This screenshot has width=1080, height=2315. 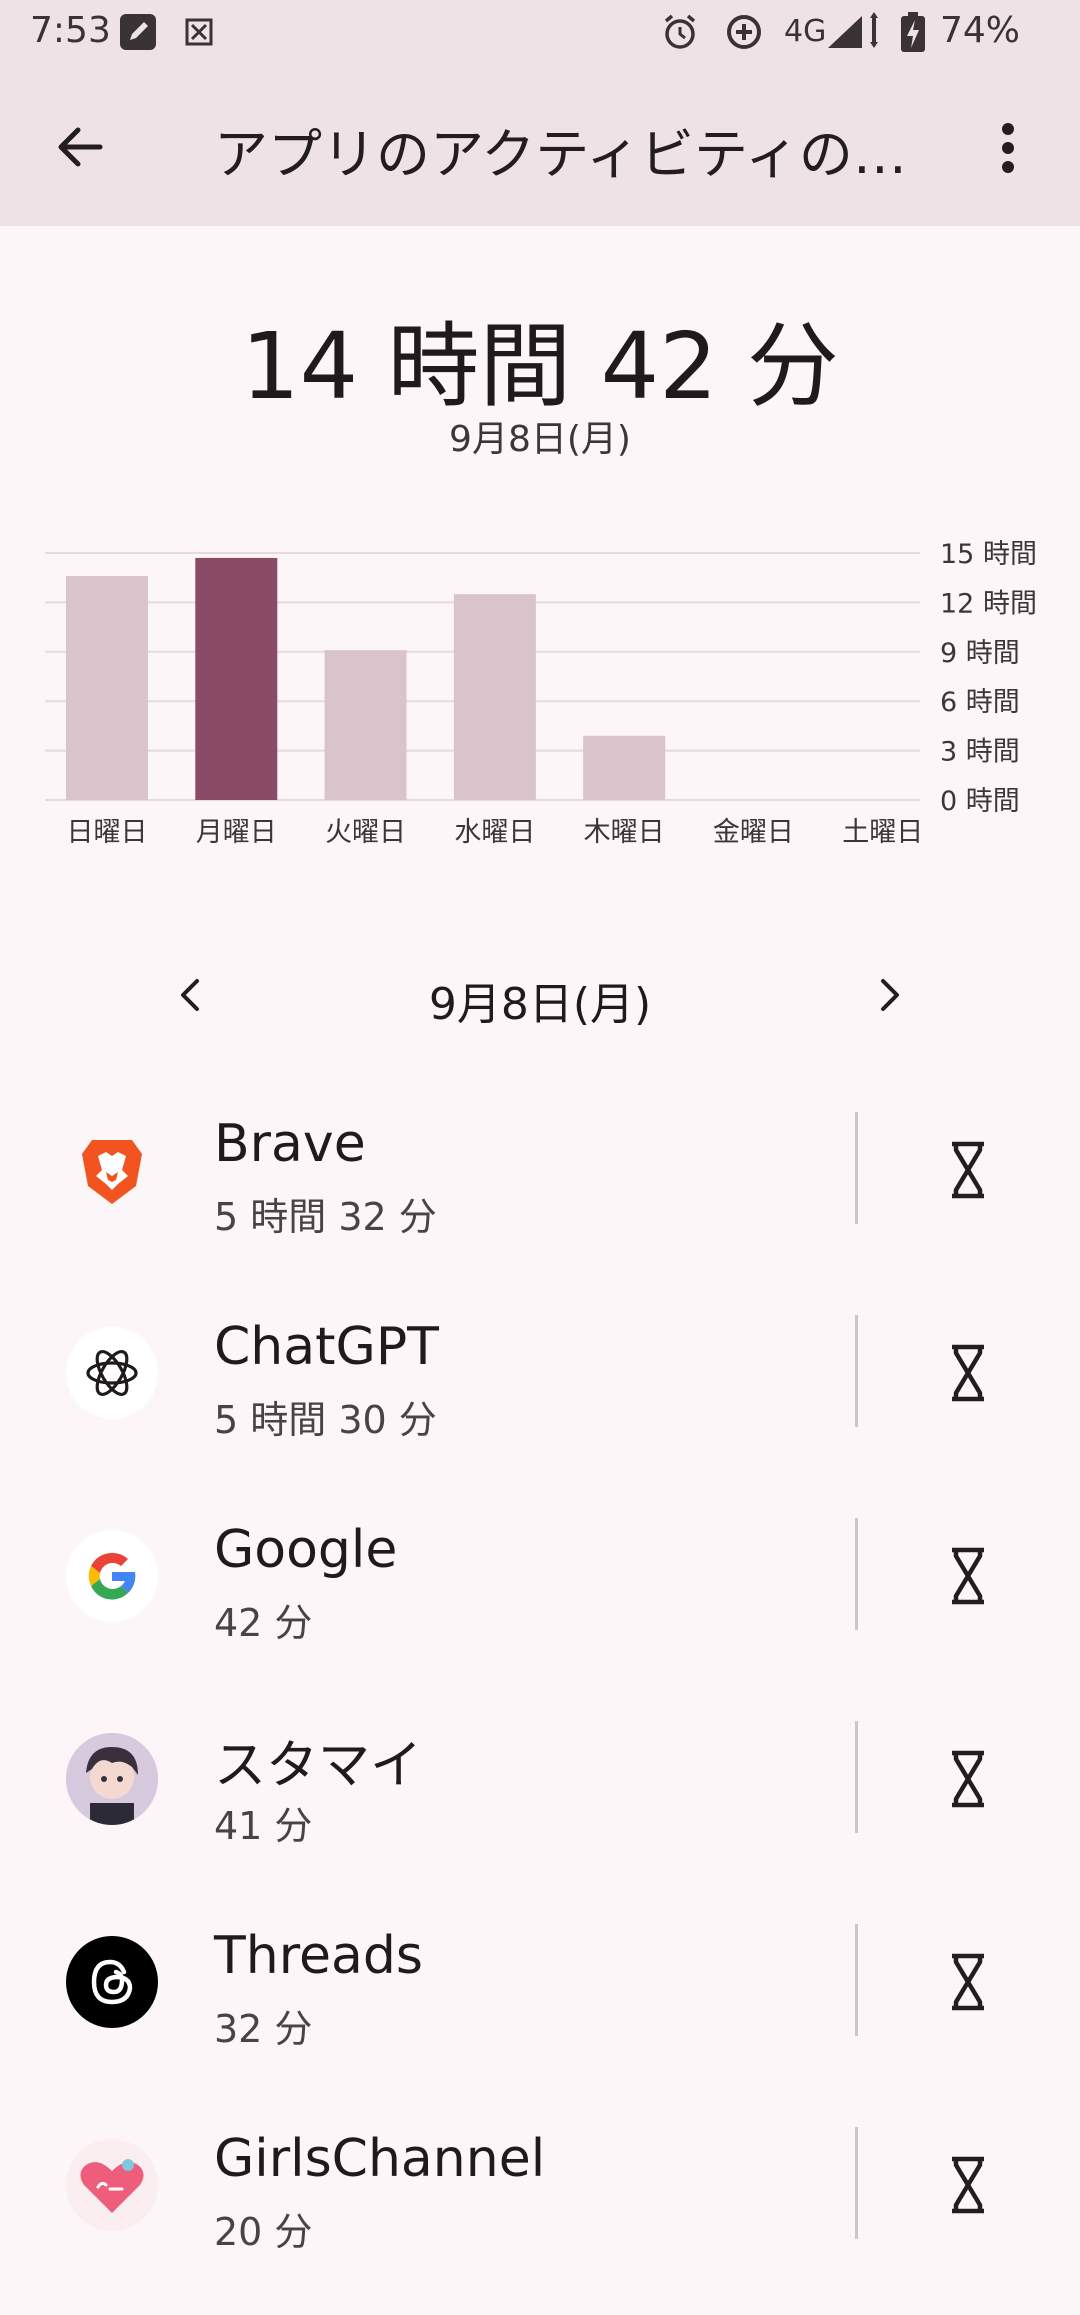 I want to click on network-type: 4G, so click(x=805, y=31).